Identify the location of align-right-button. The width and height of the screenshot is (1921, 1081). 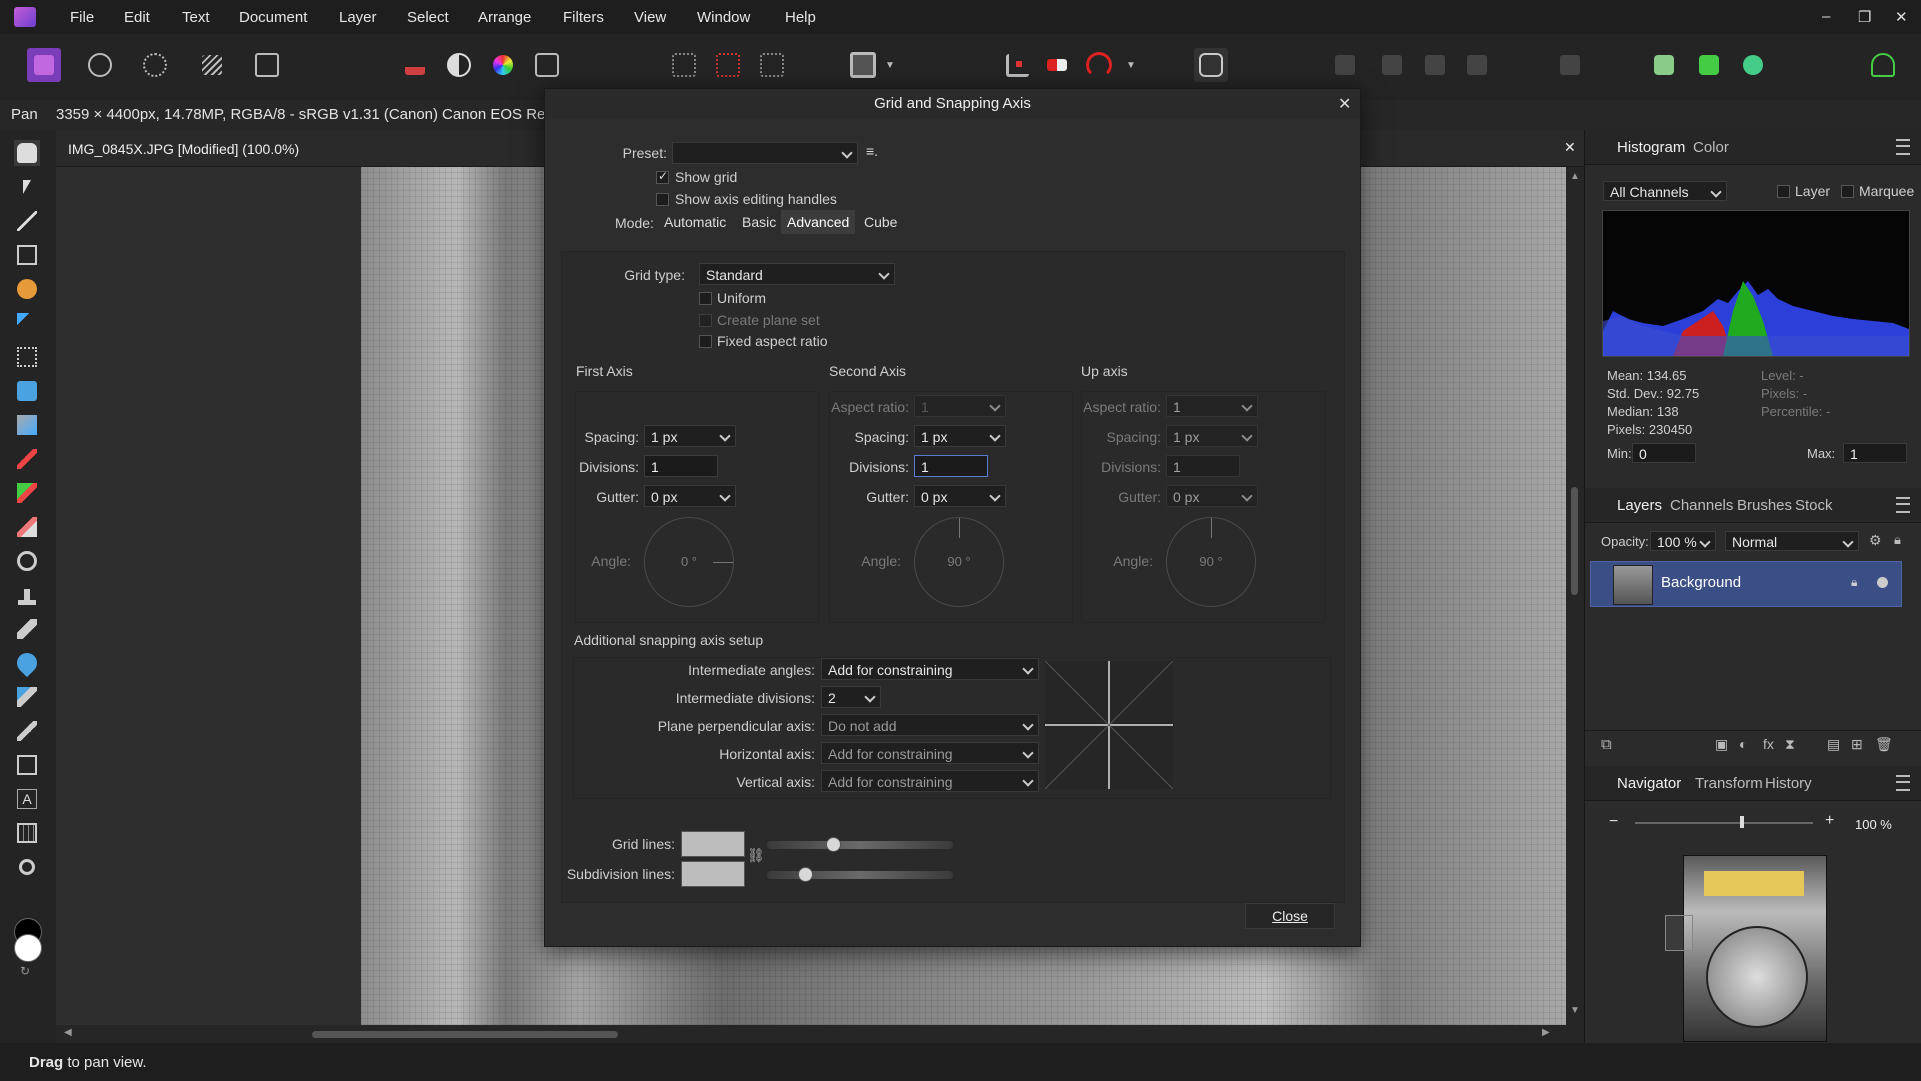
(1435, 65).